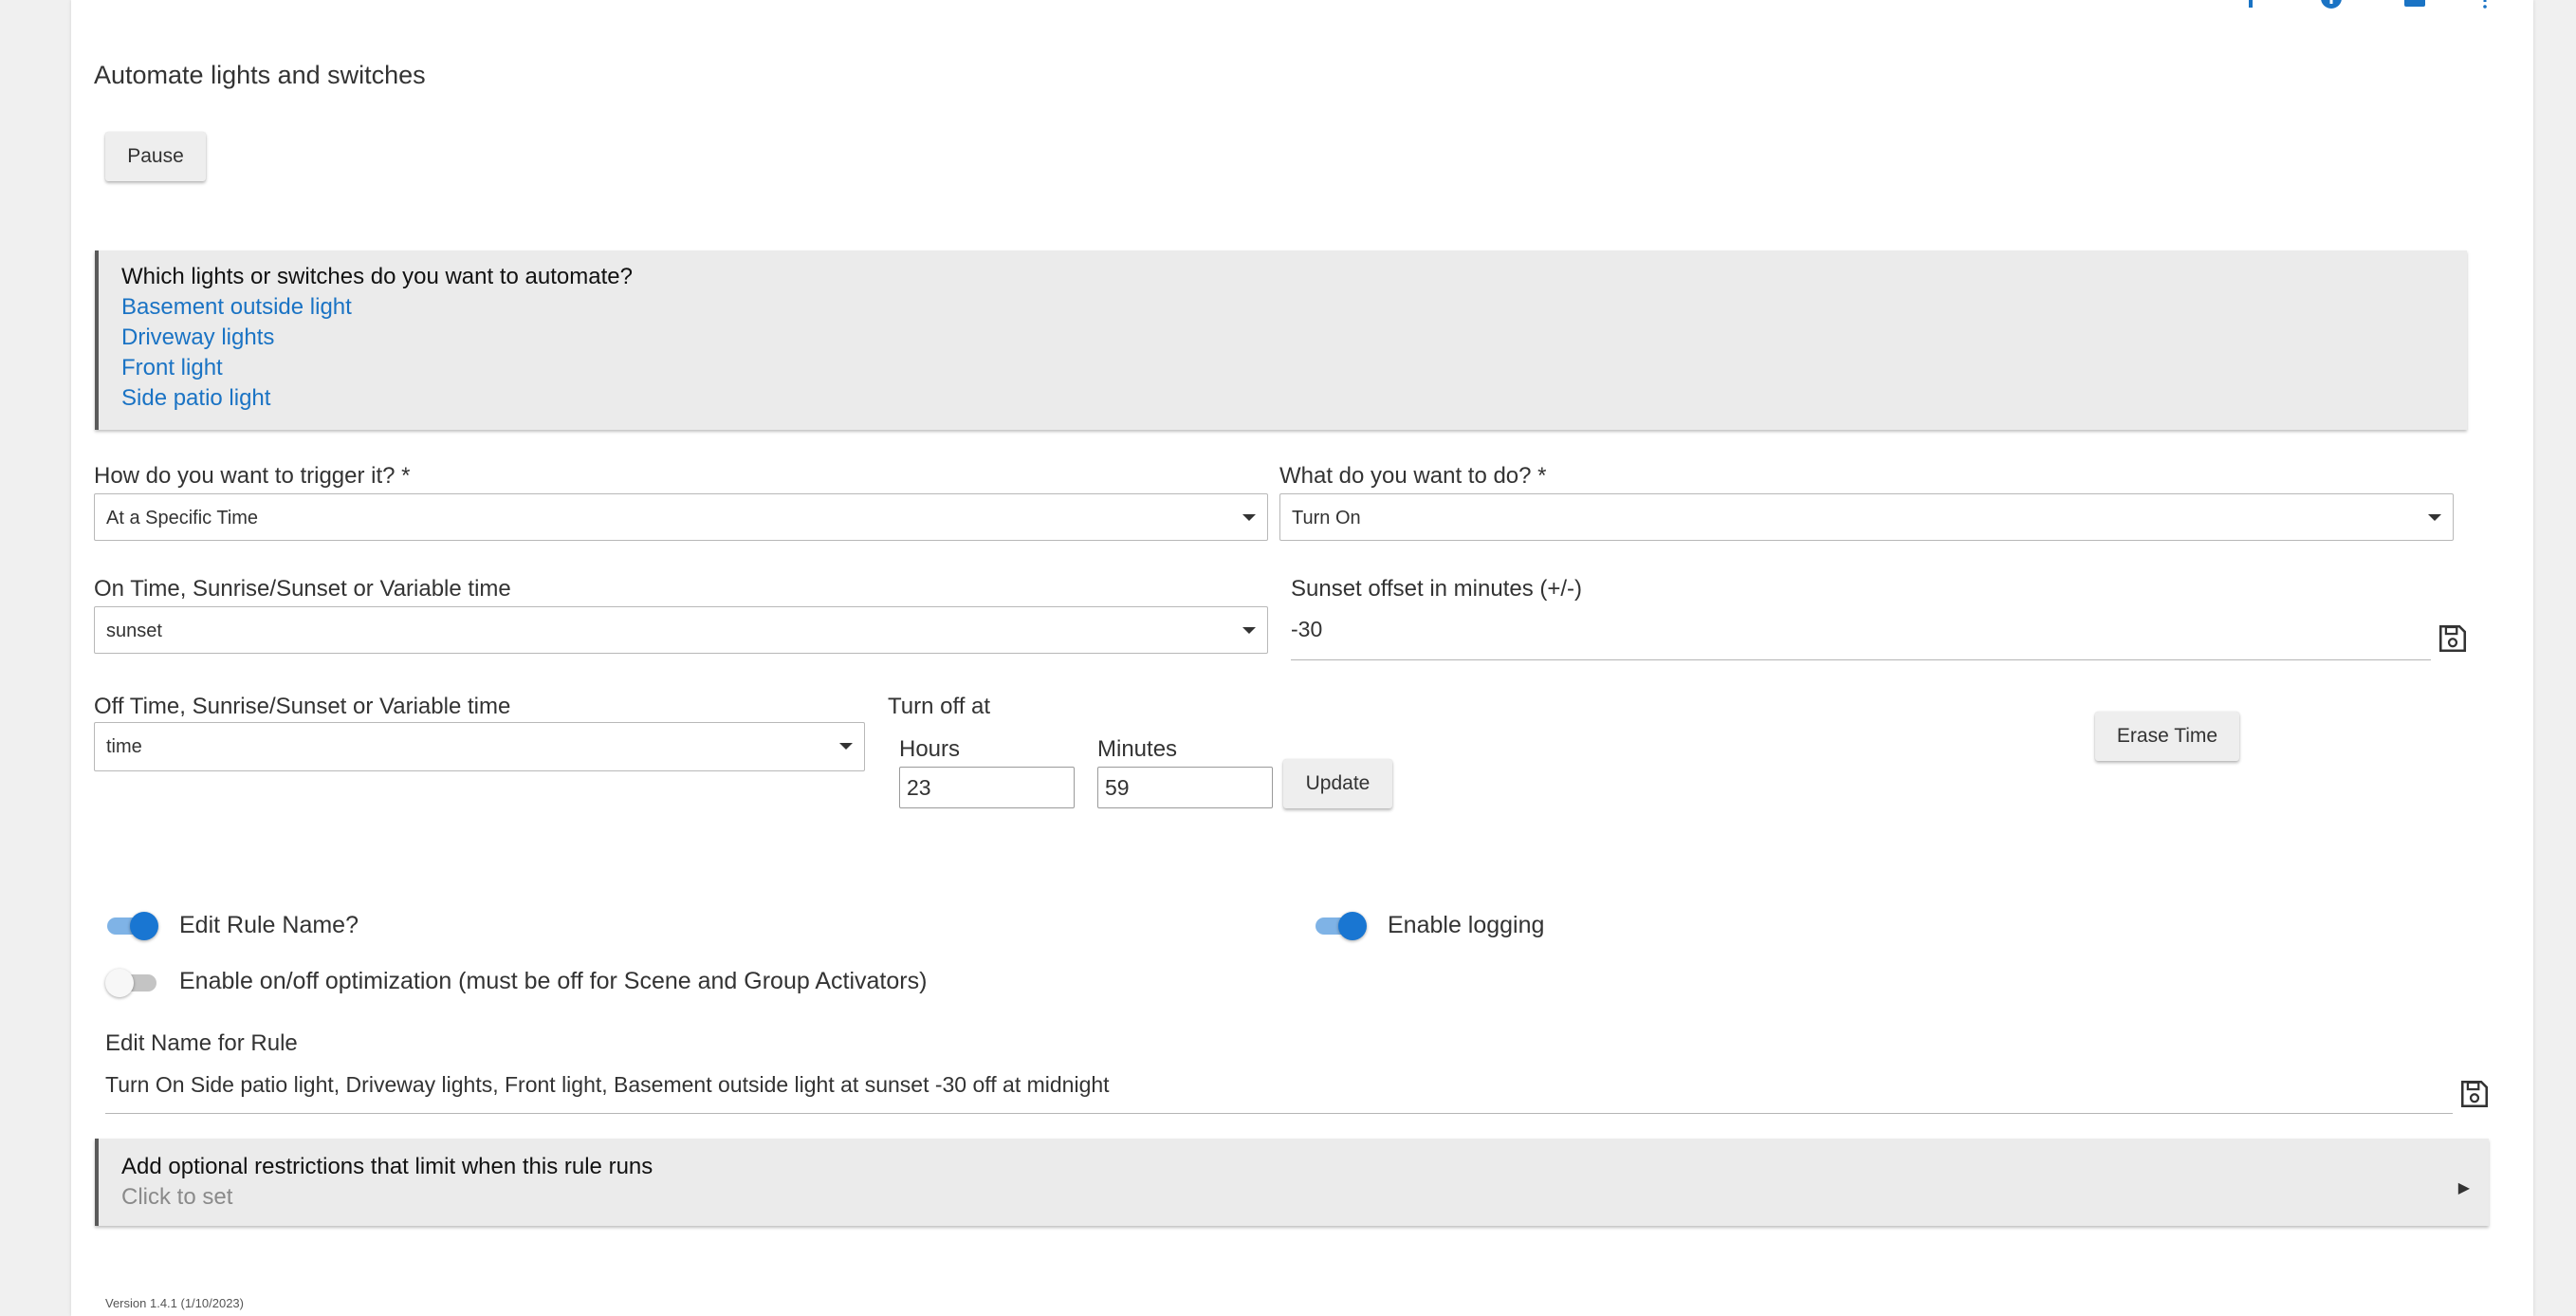  Describe the element at coordinates (177, 1197) in the screenshot. I see `restrictions-subtitle: Click to set` at that location.